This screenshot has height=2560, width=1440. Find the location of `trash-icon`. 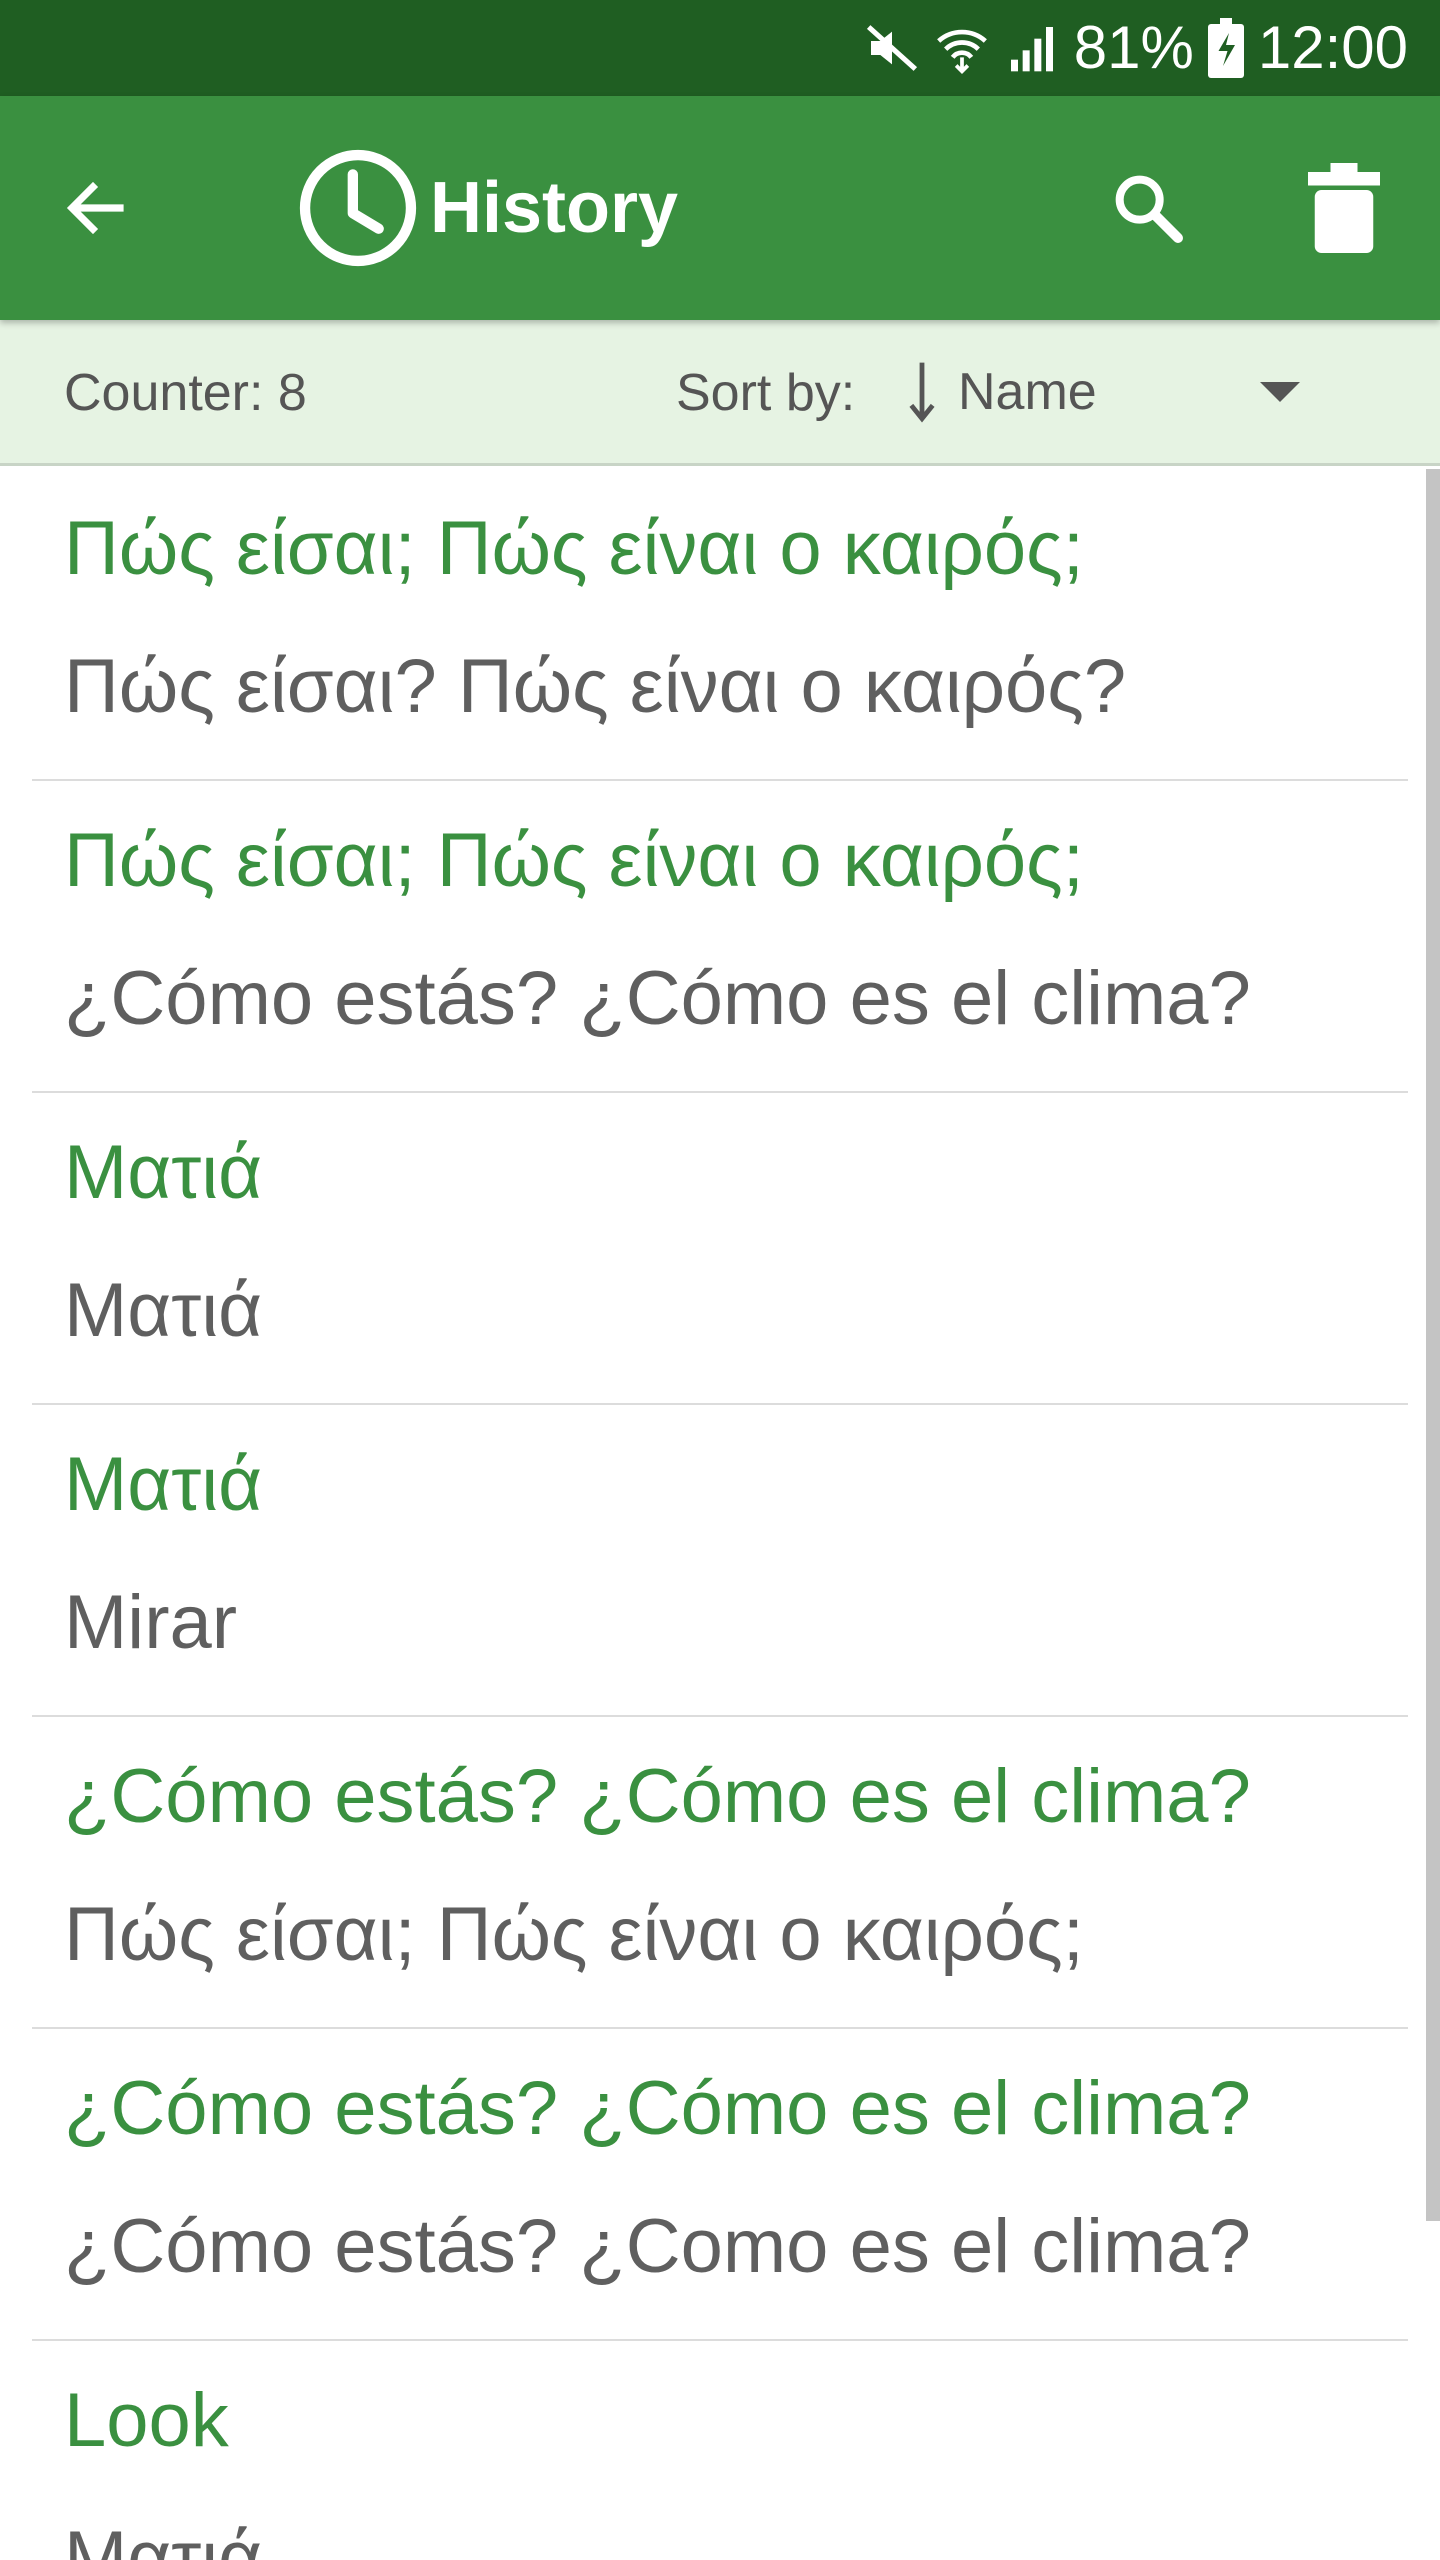

trash-icon is located at coordinates (1344, 208).